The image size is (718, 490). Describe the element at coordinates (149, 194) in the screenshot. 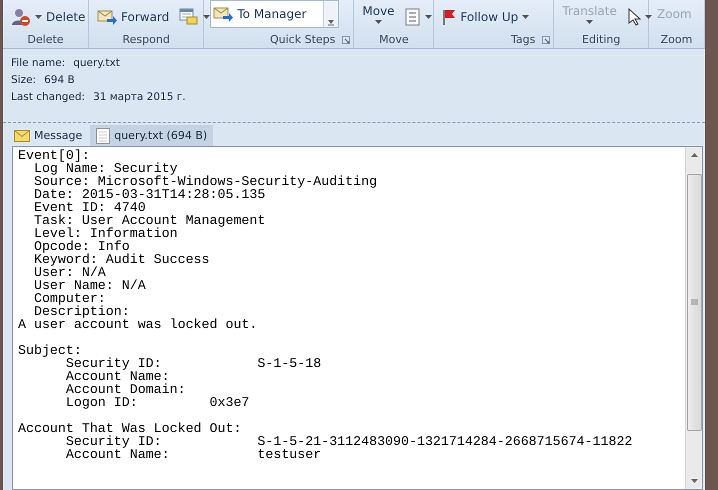

I see `log-line: Date: 2015-03-31T14:28:05.135` at that location.